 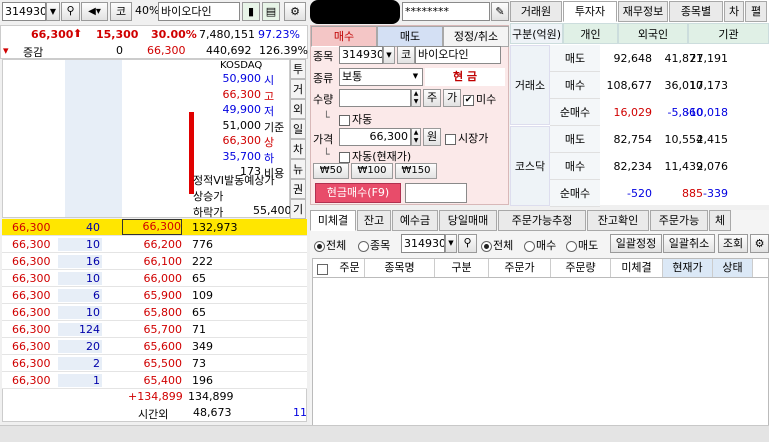 What do you see at coordinates (344, 36) in the screenshot?
I see `tab-buy: 매수` at bounding box center [344, 36].